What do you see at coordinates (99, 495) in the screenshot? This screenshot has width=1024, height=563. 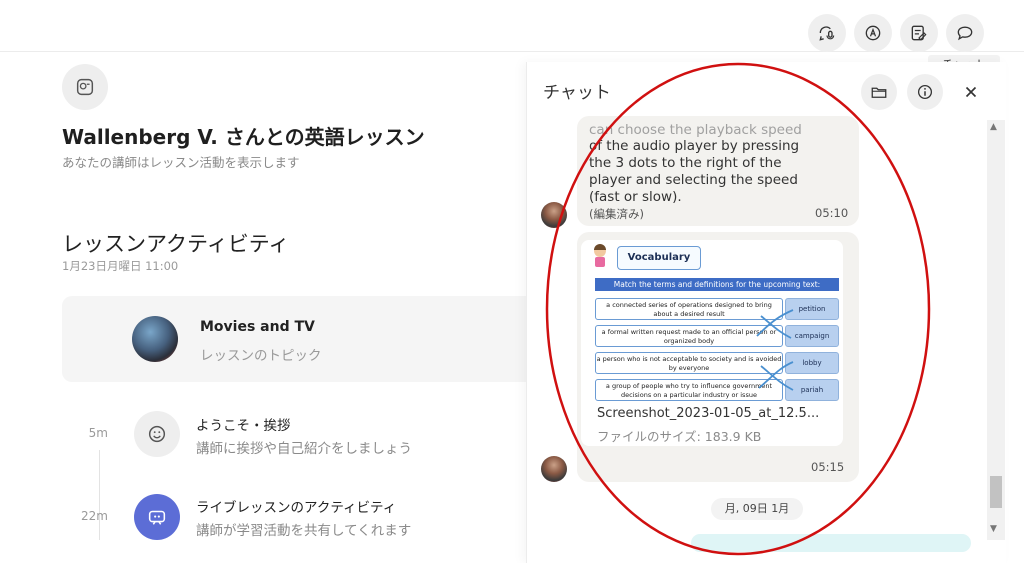 I see `timeline-line` at bounding box center [99, 495].